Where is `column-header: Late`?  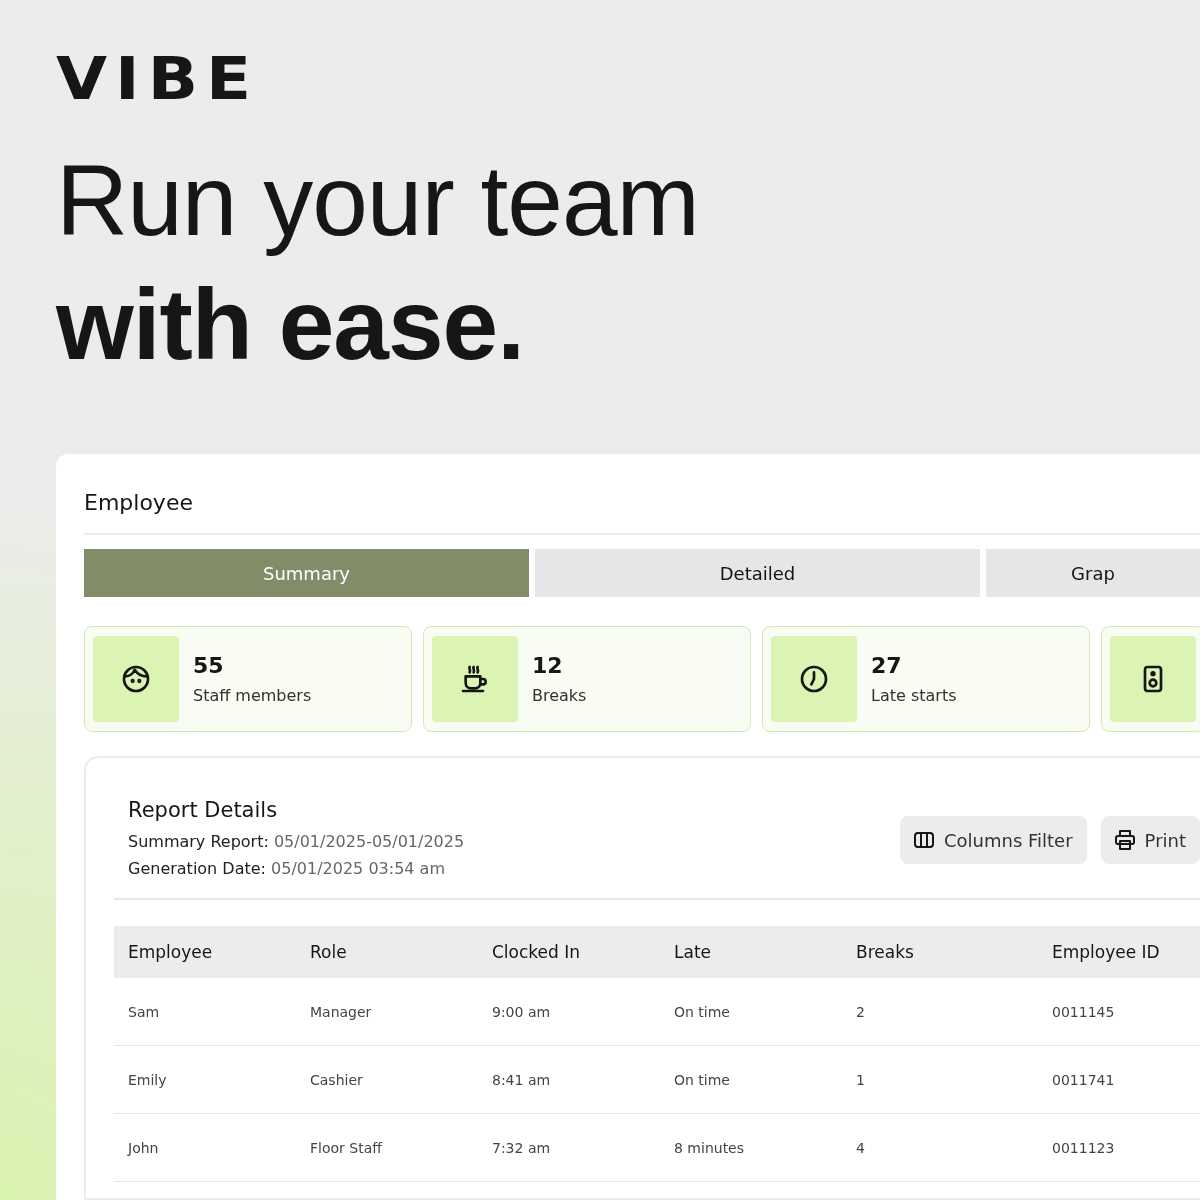 column-header: Late is located at coordinates (692, 952).